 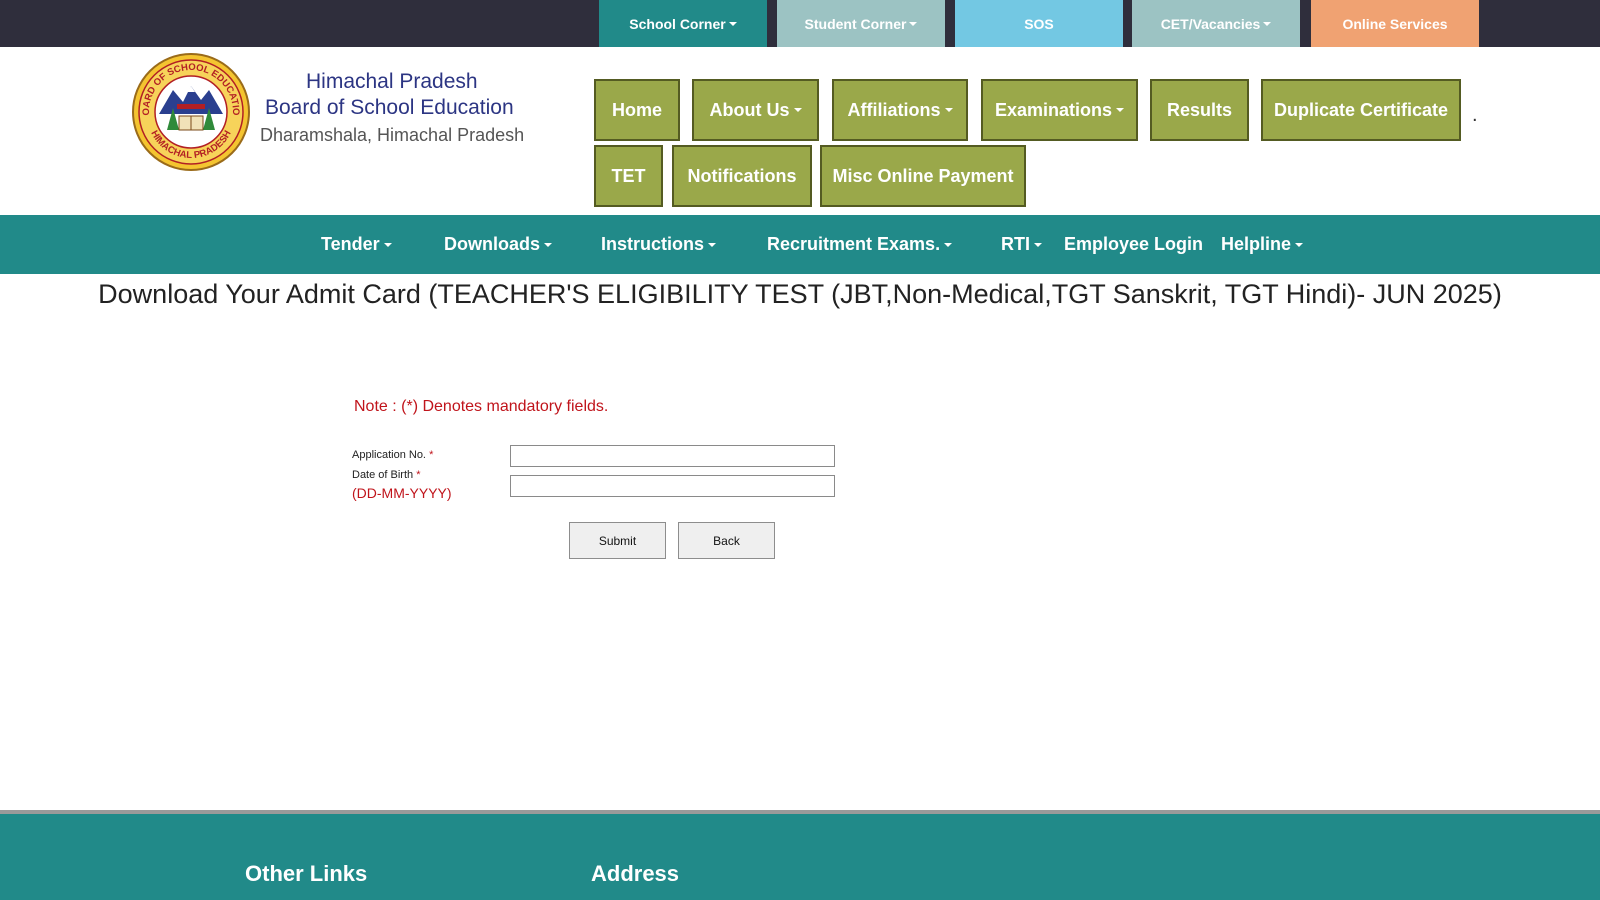 What do you see at coordinates (677, 23) in the screenshot?
I see `tab-label: School Corner` at bounding box center [677, 23].